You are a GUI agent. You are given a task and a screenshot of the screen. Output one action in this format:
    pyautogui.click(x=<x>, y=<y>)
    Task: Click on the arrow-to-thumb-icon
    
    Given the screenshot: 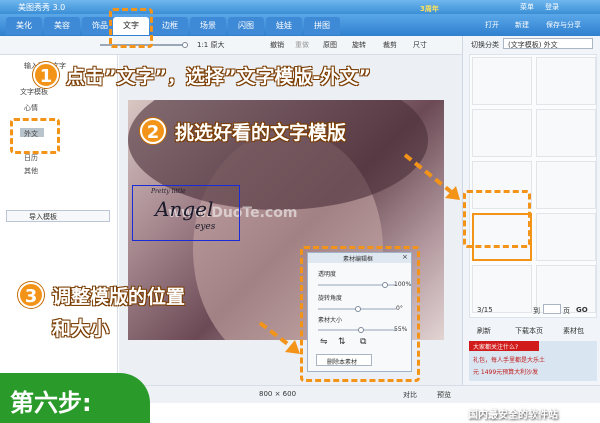 What is the action you would take?
    pyautogui.click(x=431, y=176)
    